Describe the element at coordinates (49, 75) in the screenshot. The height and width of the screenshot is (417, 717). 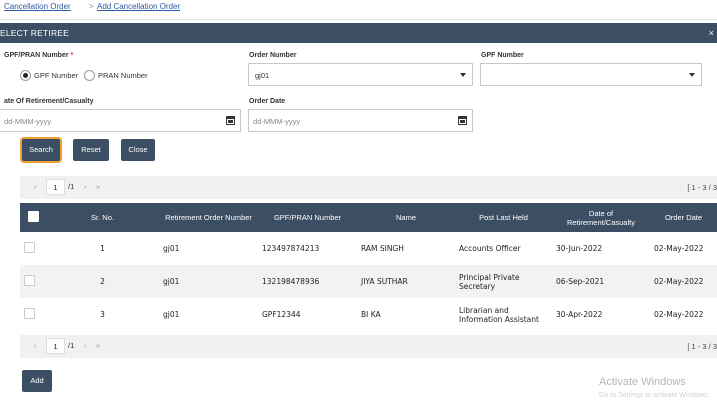
I see `radio-gpf-number: GPF Number` at that location.